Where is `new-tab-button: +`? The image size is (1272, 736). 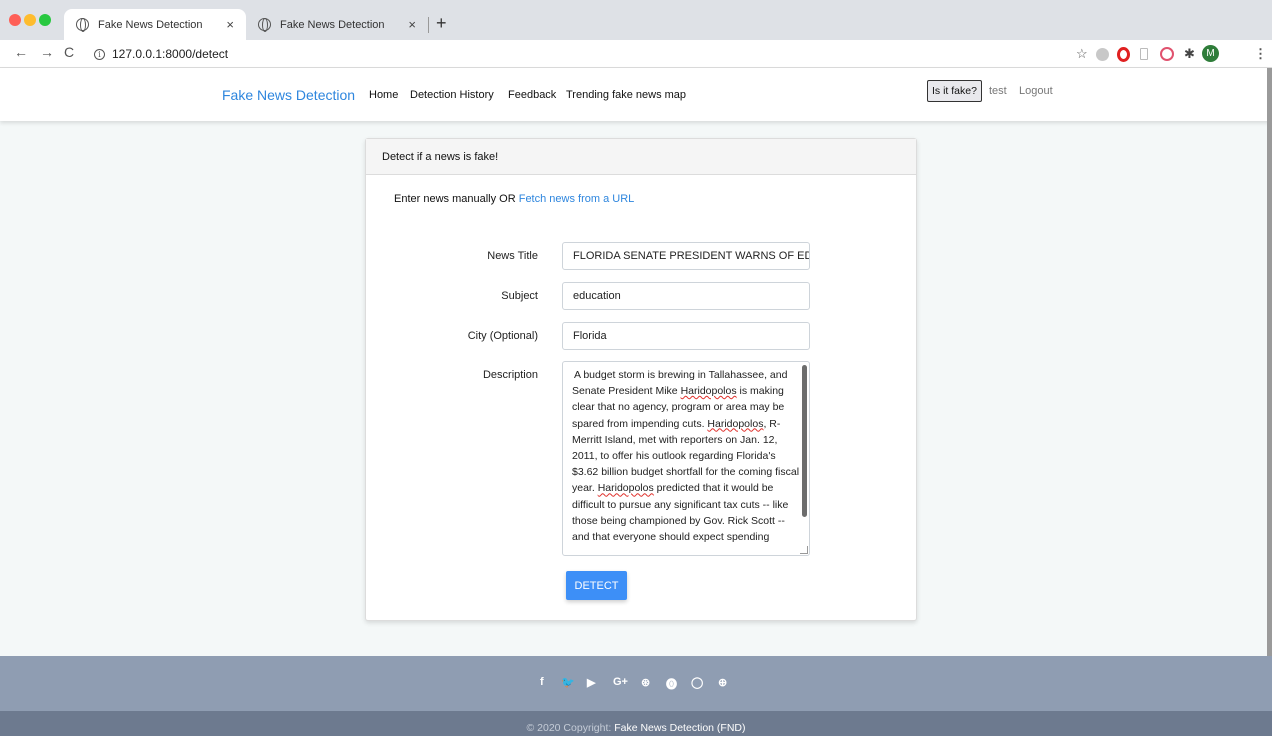
new-tab-button: + is located at coordinates (441, 23).